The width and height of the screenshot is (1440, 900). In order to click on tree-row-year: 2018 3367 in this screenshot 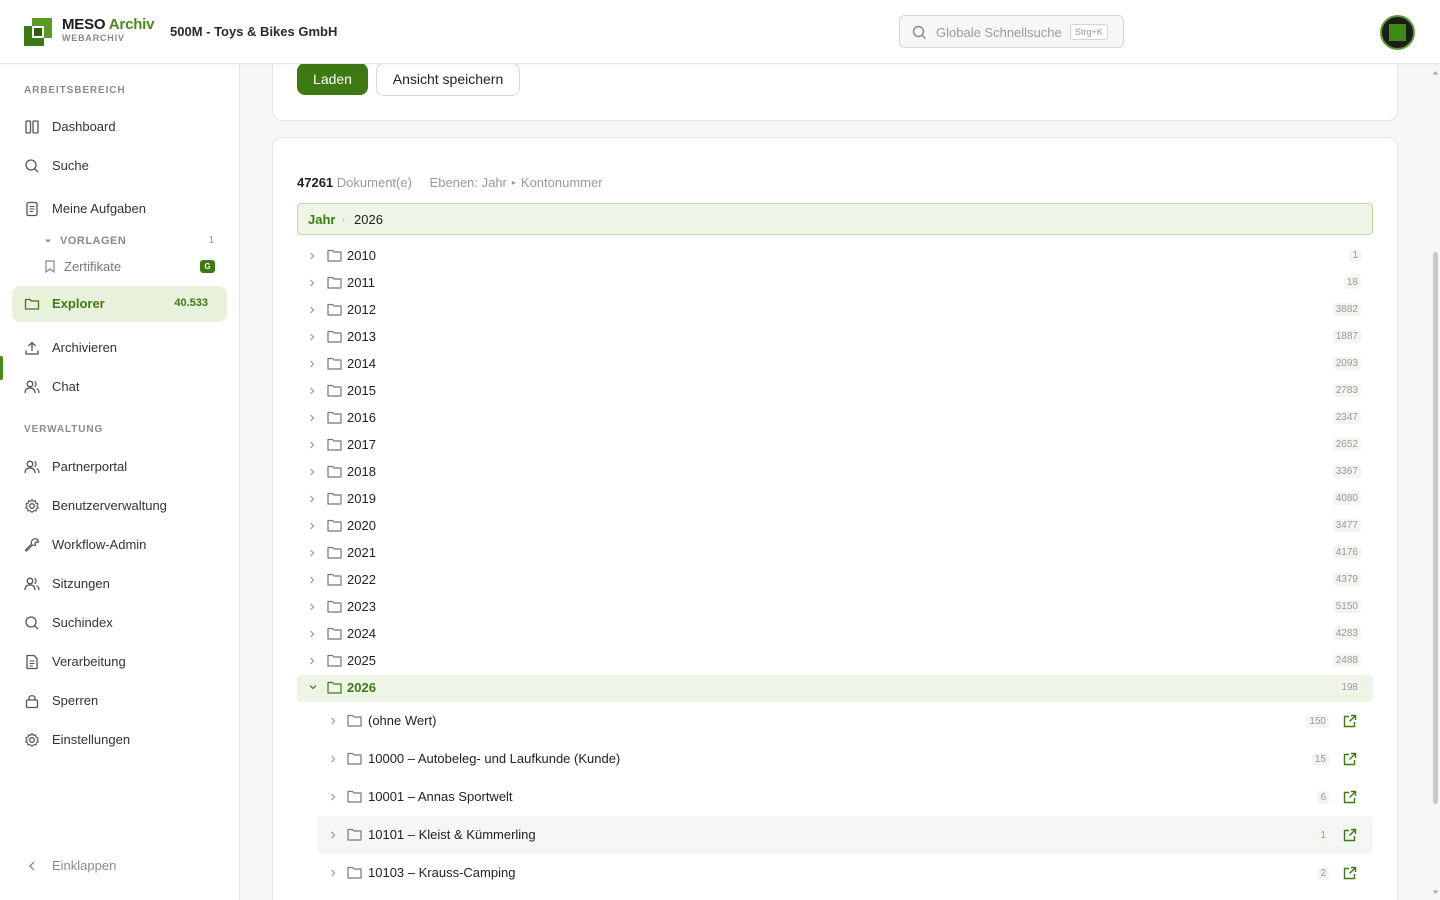, I will do `click(835, 472)`.